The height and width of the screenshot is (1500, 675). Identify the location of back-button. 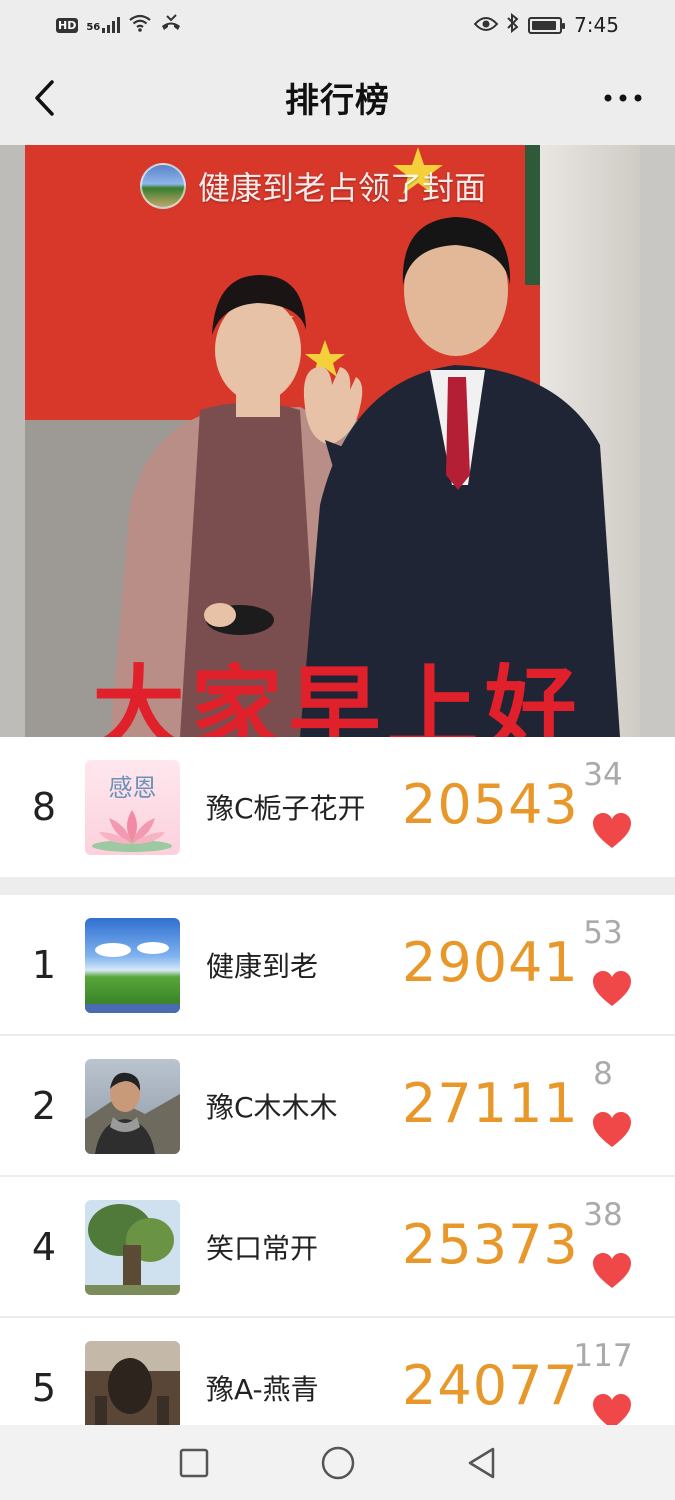
(44, 98).